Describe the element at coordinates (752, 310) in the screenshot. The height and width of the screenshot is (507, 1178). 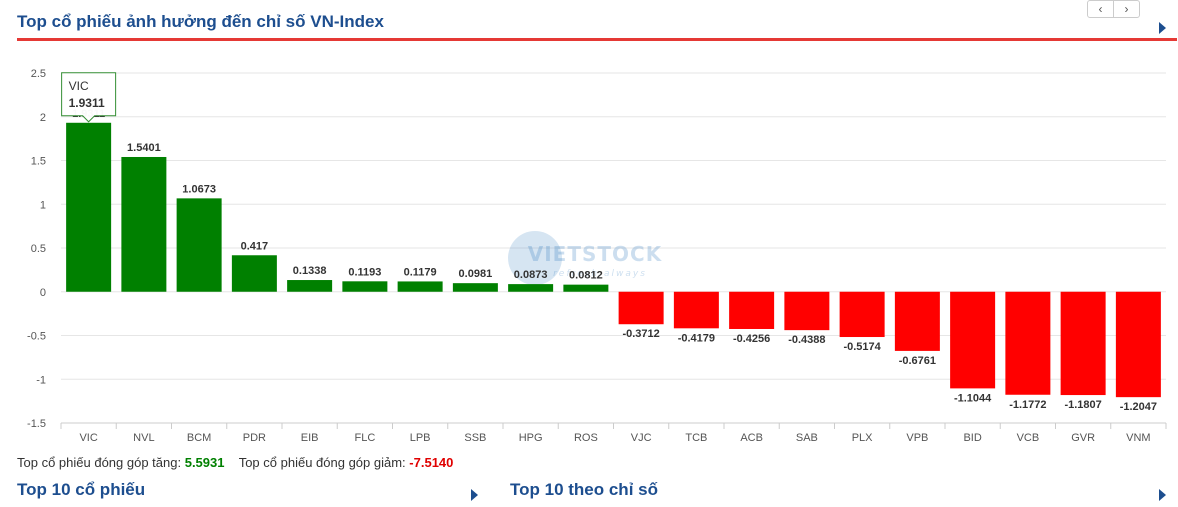
I see `bar-acb` at that location.